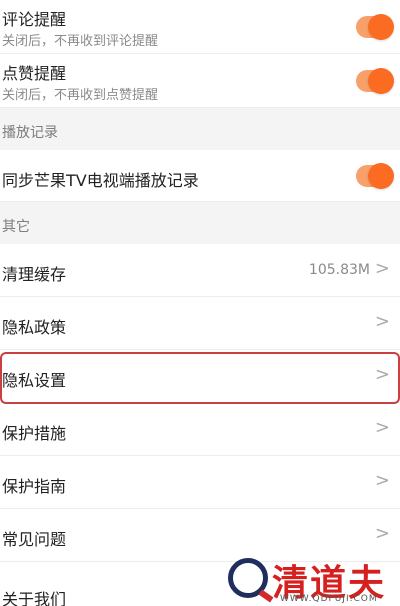 The image size is (400, 606). What do you see at coordinates (200, 176) in the screenshot?
I see `sync-playback-row: 同步芒果TV电视端播放记录` at bounding box center [200, 176].